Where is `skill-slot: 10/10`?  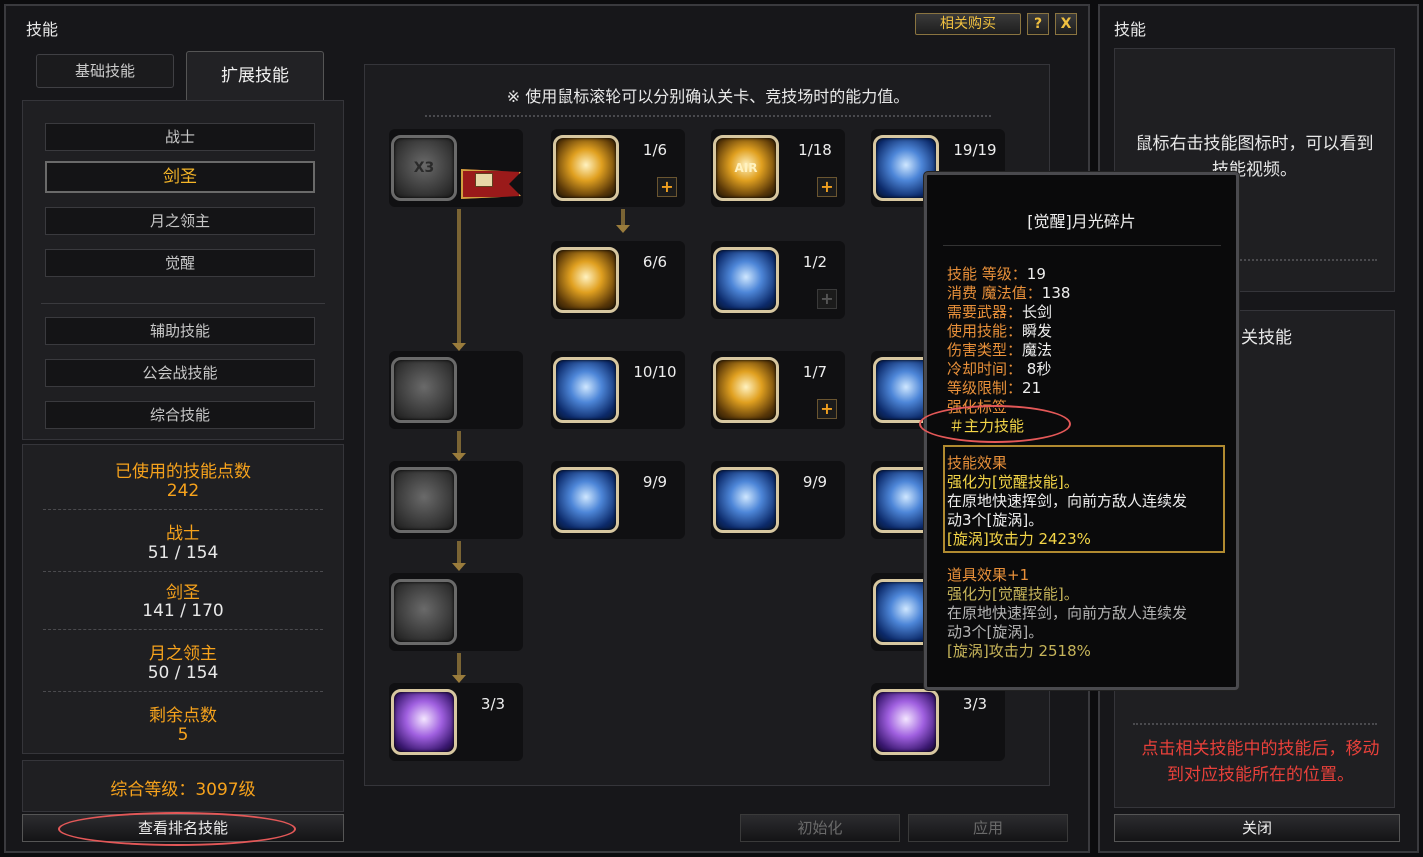
skill-slot: 10/10 is located at coordinates (618, 390).